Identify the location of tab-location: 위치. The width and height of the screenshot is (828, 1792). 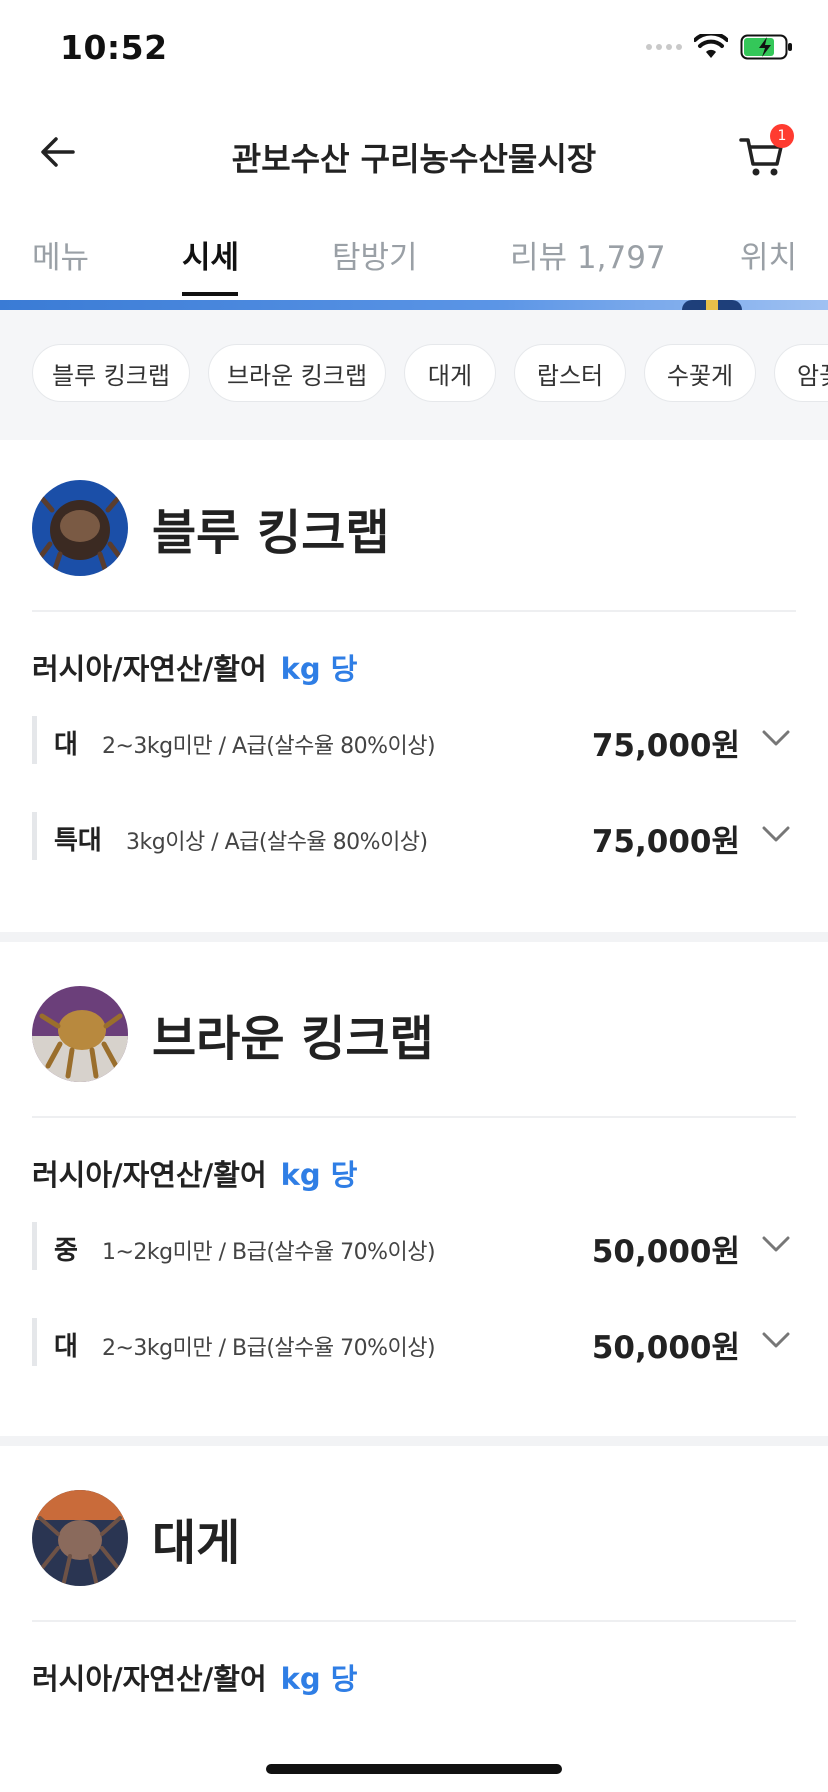
(768, 254).